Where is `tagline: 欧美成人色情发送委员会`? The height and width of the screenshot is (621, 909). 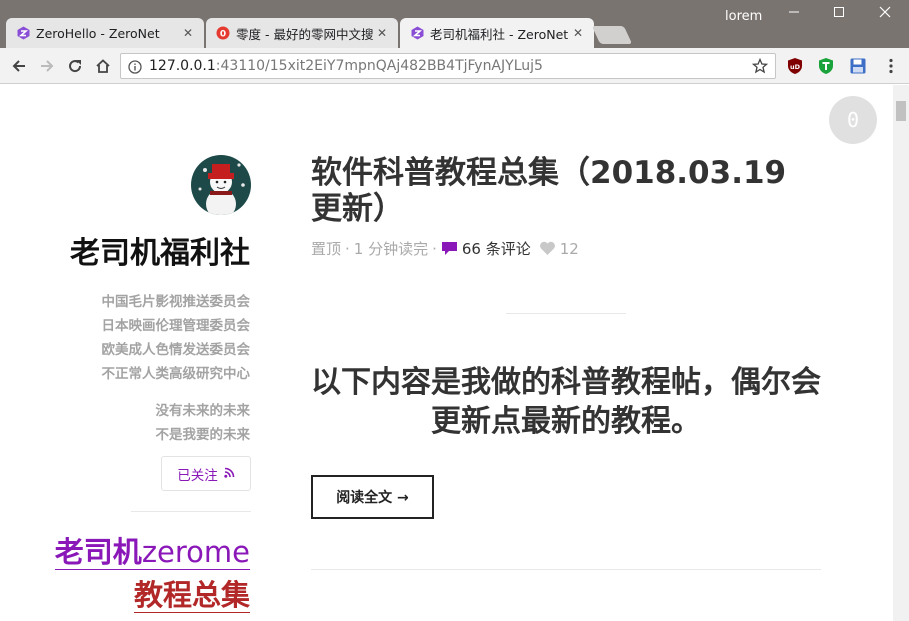 tagline: 欧美成人色情发送委员会 is located at coordinates (176, 350).